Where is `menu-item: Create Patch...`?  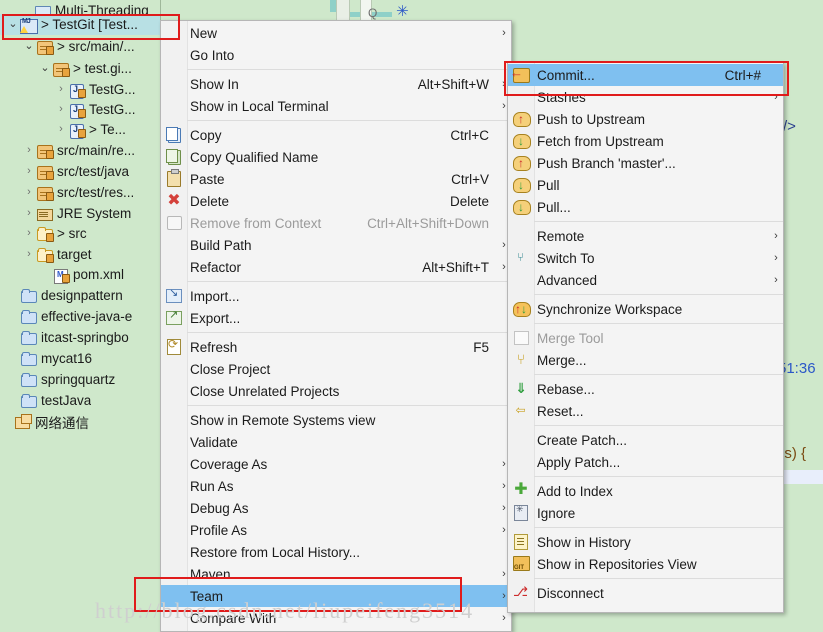
menu-item: Create Patch... is located at coordinates (645, 440).